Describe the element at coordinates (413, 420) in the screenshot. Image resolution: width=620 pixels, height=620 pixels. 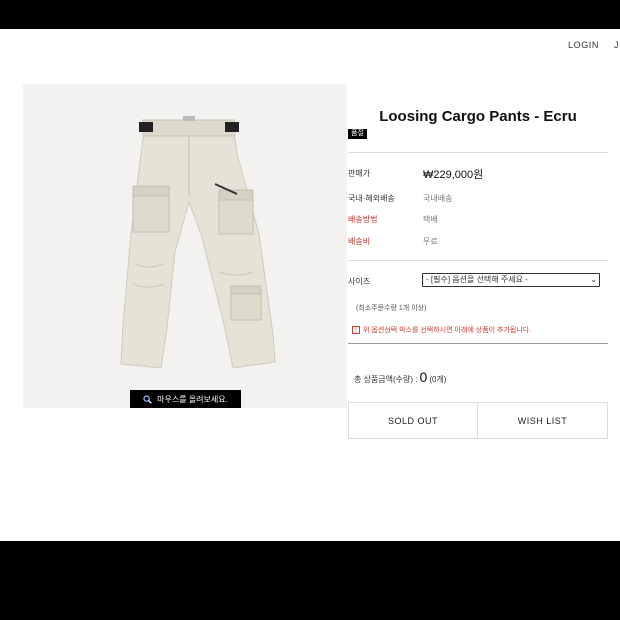
I see `sold-out-button: SOLD OUT` at that location.